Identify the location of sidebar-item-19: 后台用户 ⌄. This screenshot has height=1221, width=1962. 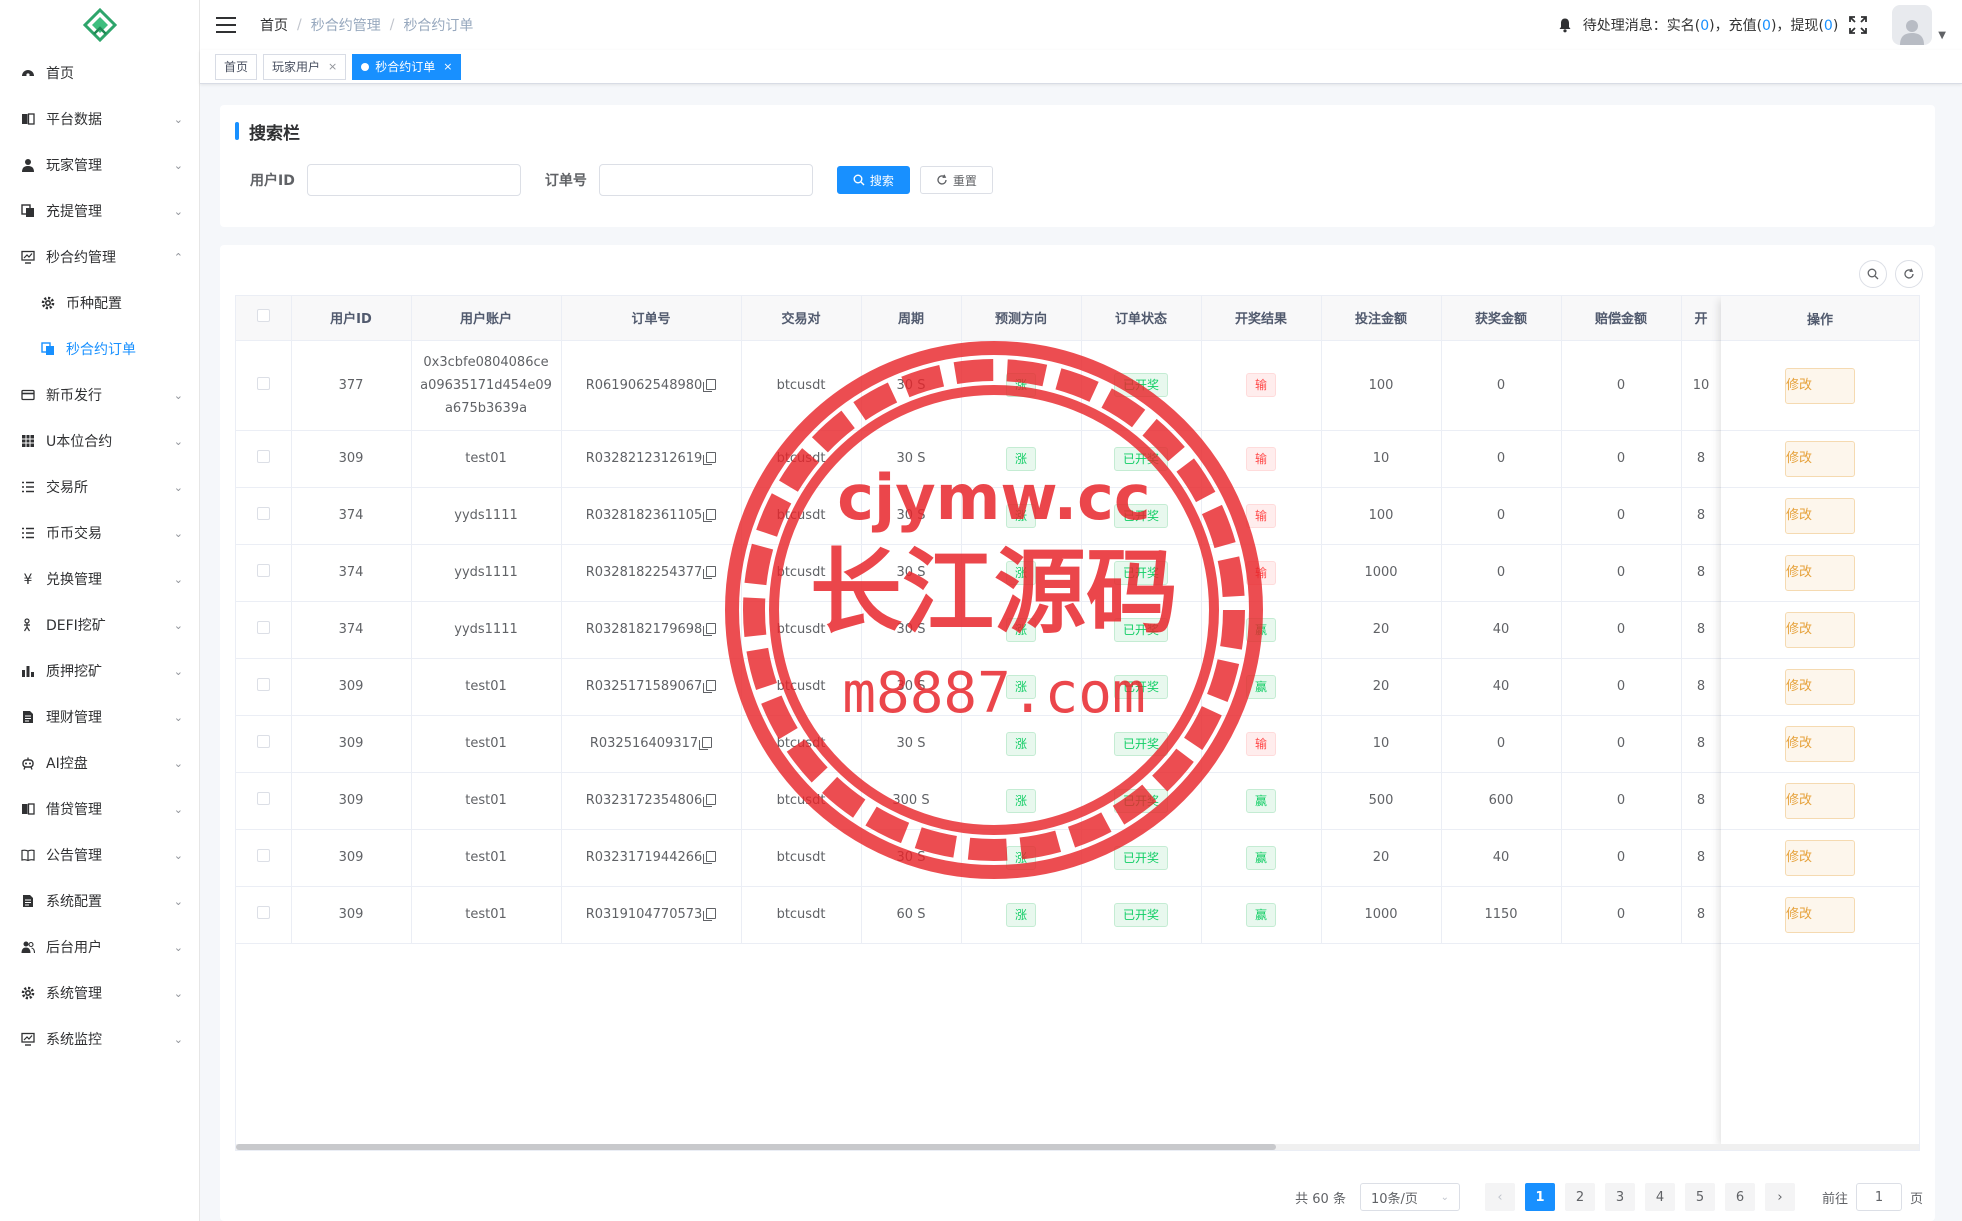
(99, 947).